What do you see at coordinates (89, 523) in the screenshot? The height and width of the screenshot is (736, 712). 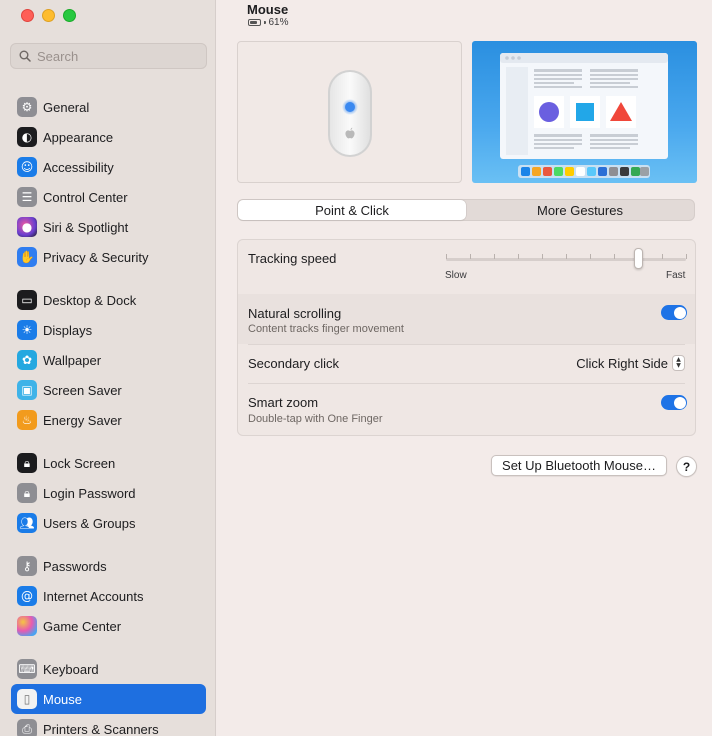 I see `sidebar-item-label: Users & Groups` at bounding box center [89, 523].